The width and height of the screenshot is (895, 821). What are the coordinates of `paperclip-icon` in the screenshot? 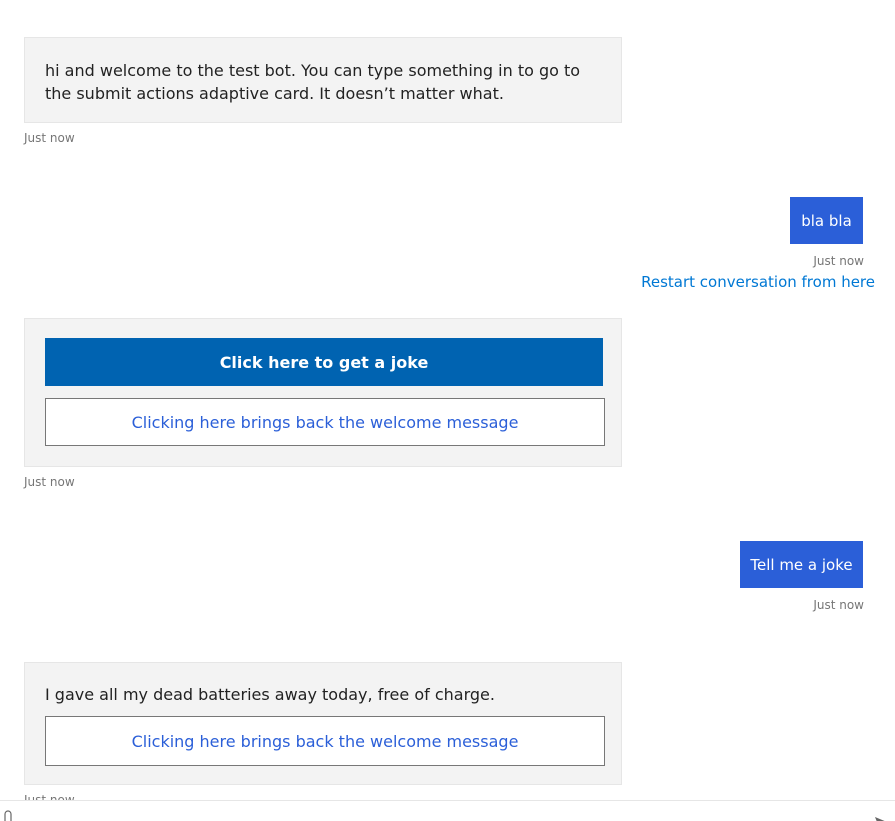 It's located at (8, 815).